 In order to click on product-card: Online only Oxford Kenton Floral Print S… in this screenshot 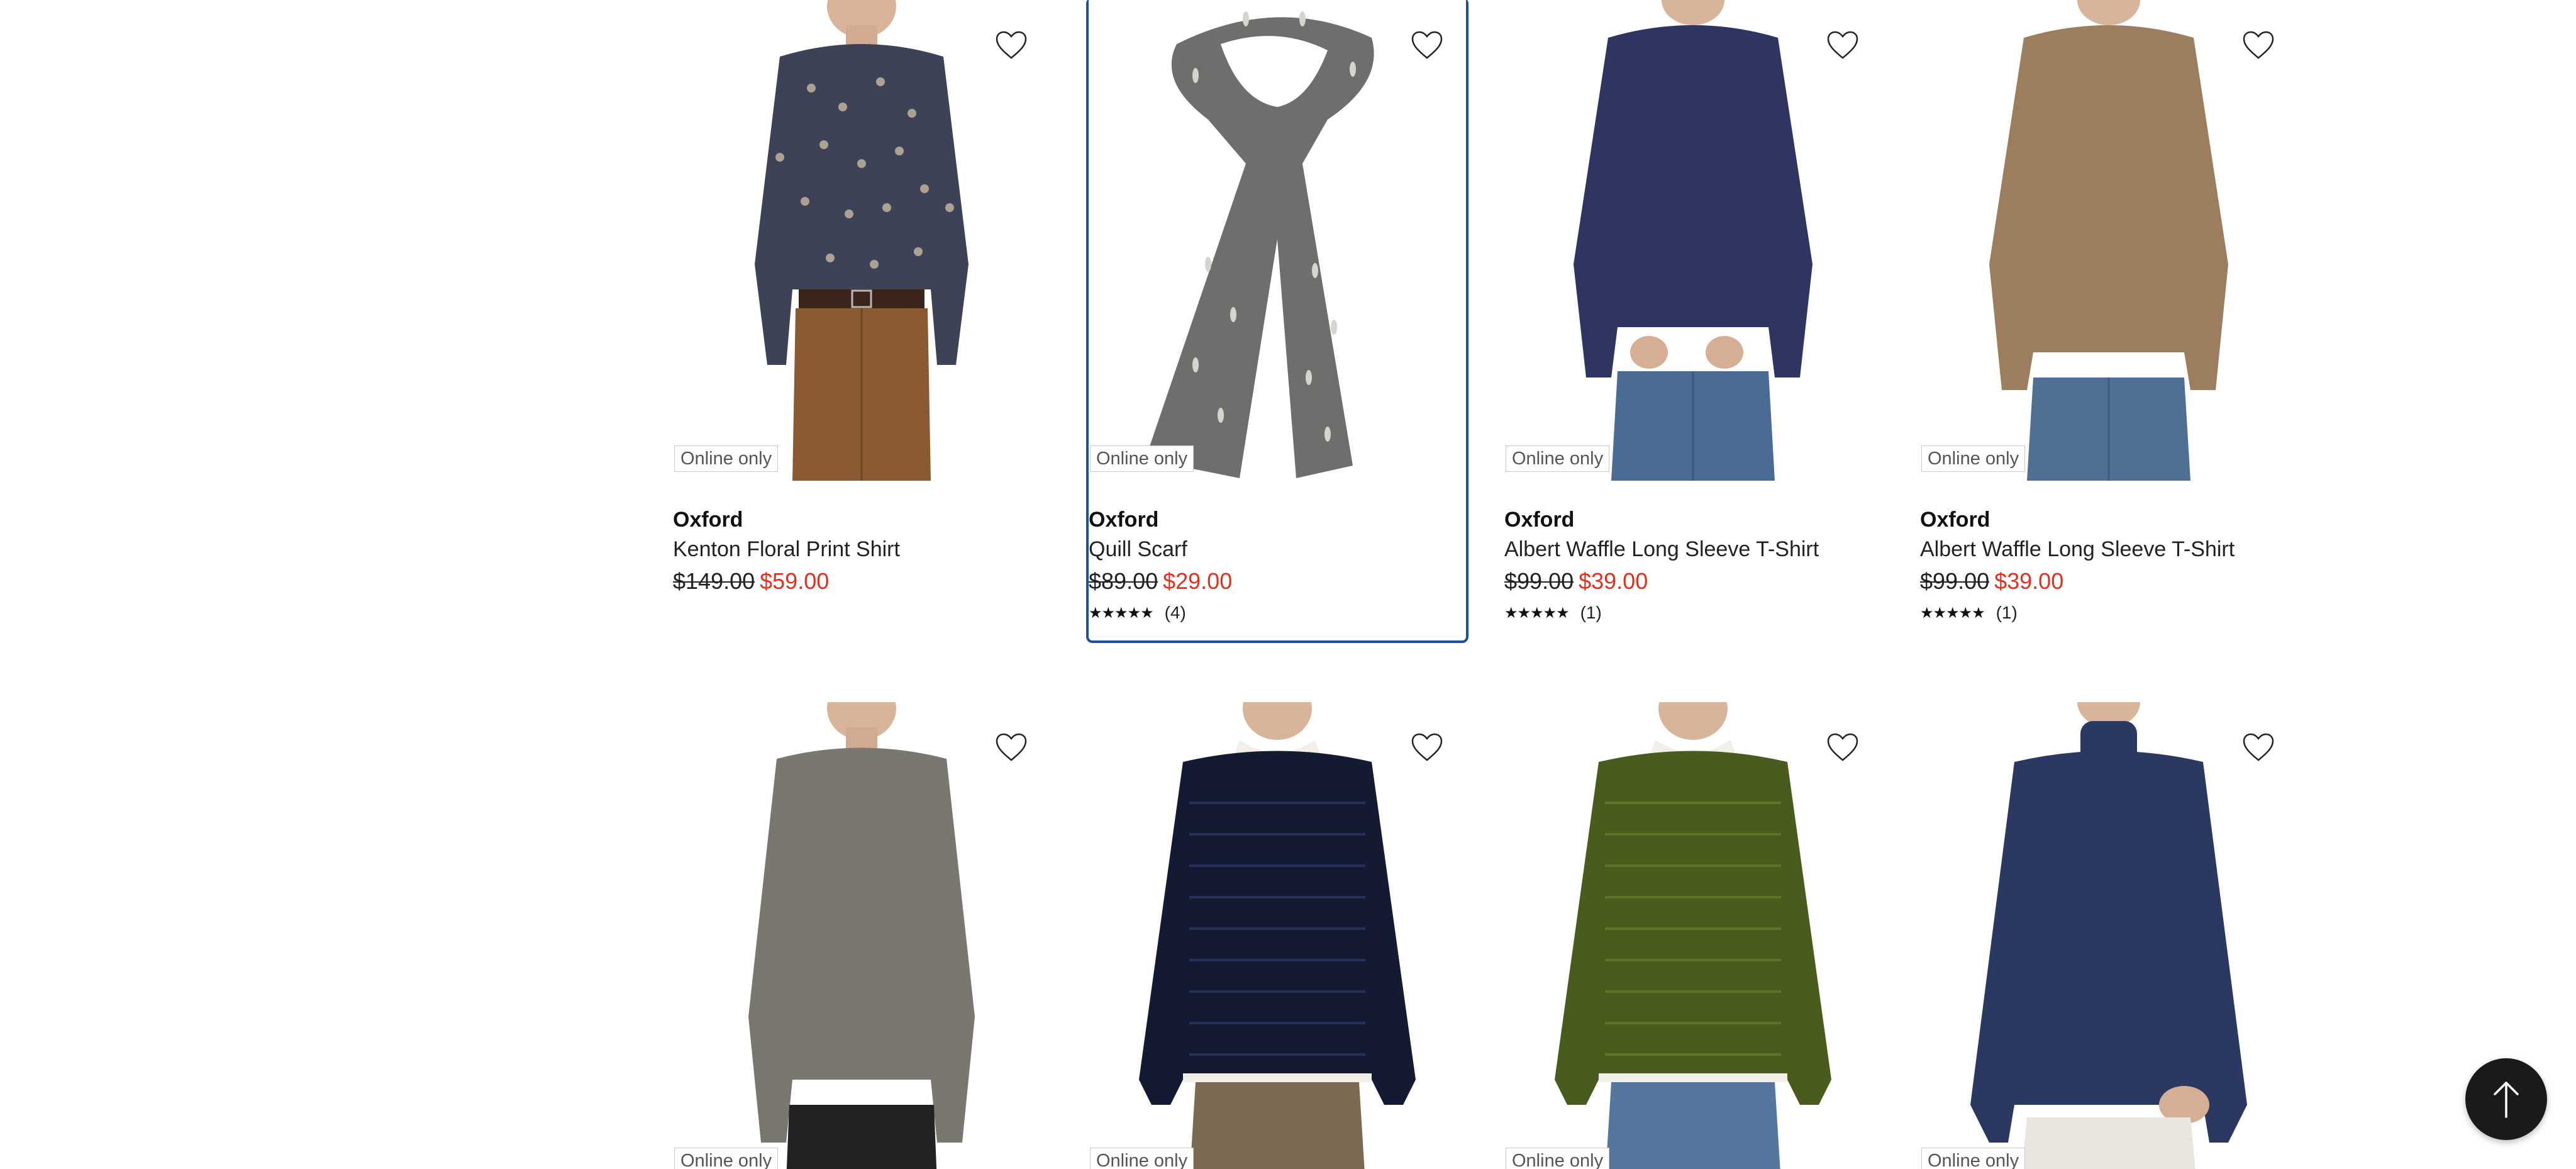, I will do `click(861, 299)`.